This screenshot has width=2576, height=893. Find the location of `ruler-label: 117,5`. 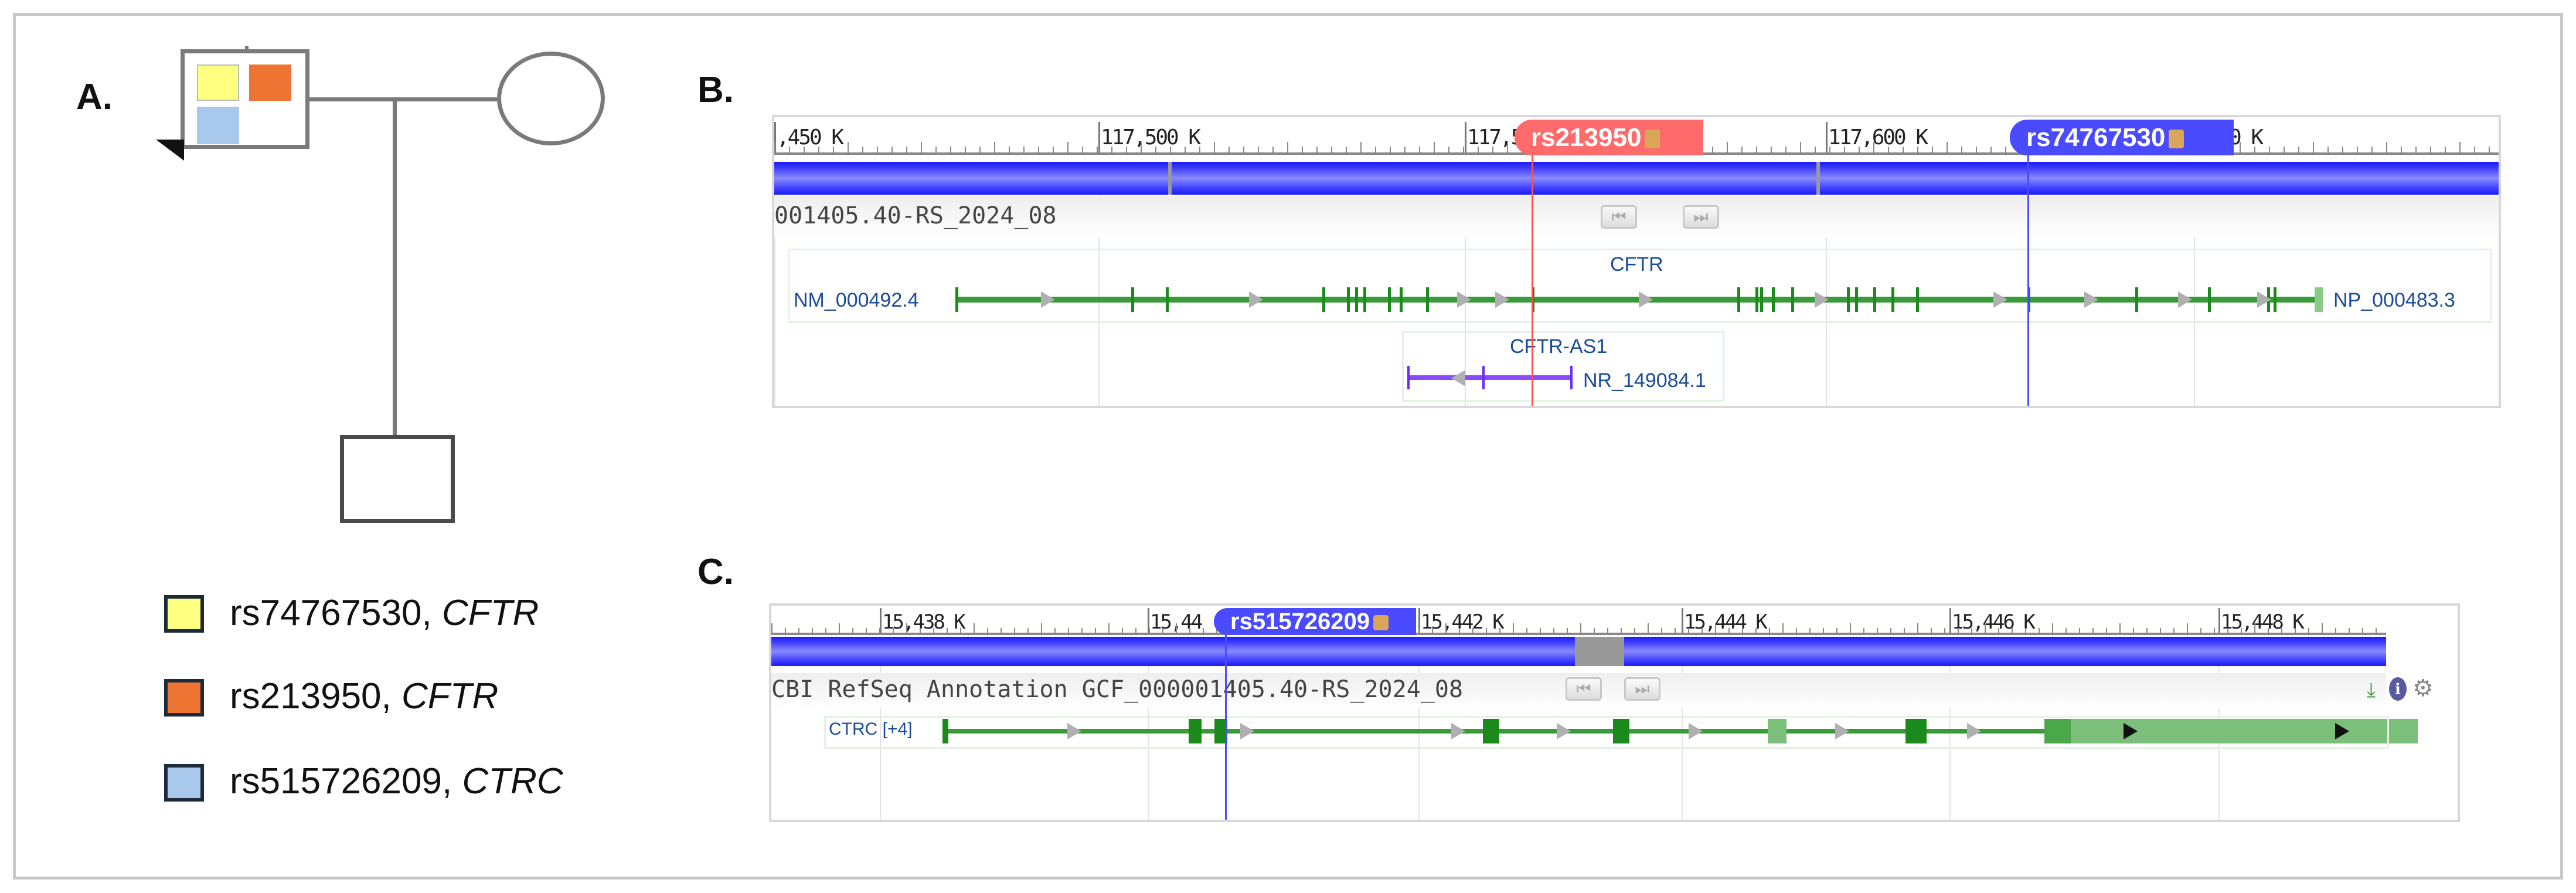

ruler-label: 117,5 is located at coordinates (1495, 138).